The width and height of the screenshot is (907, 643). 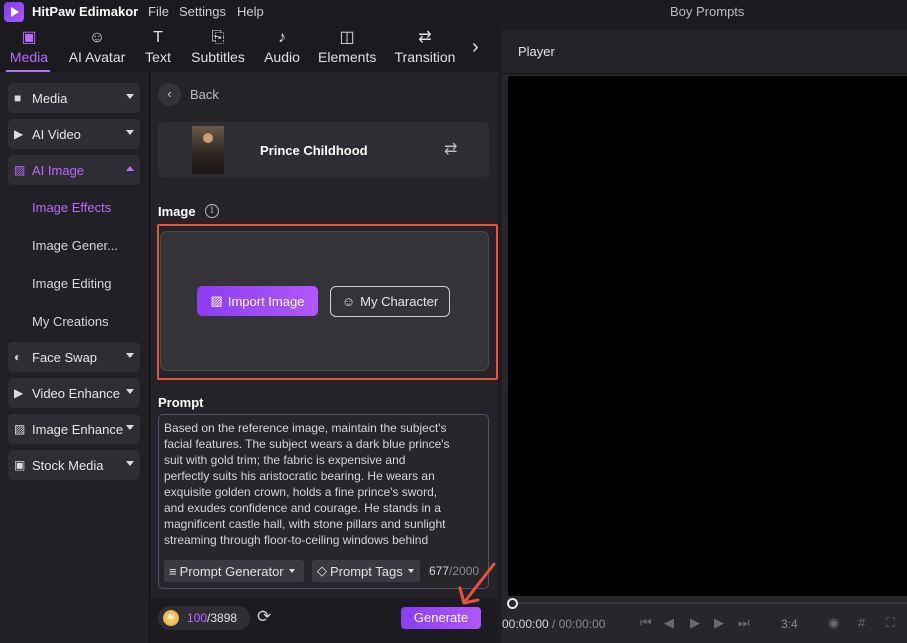 I want to click on list-edit-icon: ≡, so click(x=173, y=571).